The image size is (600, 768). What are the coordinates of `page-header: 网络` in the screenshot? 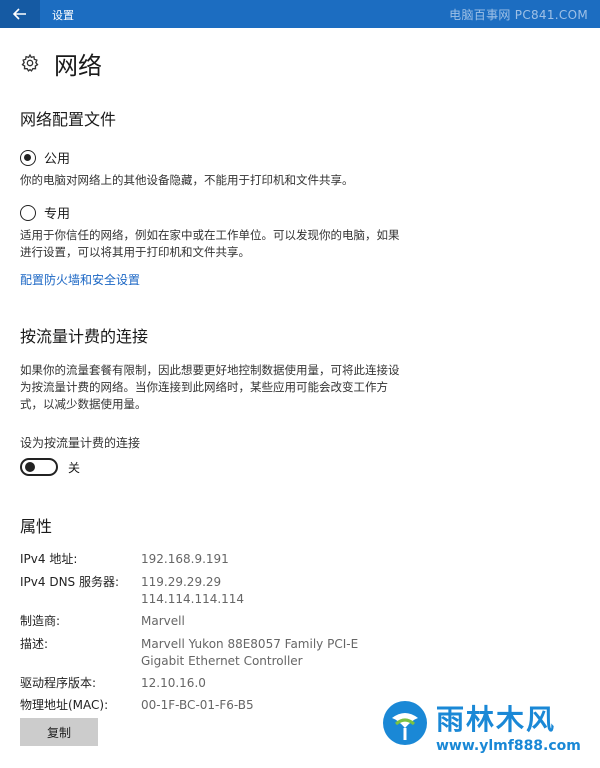 It's located at (61, 63).